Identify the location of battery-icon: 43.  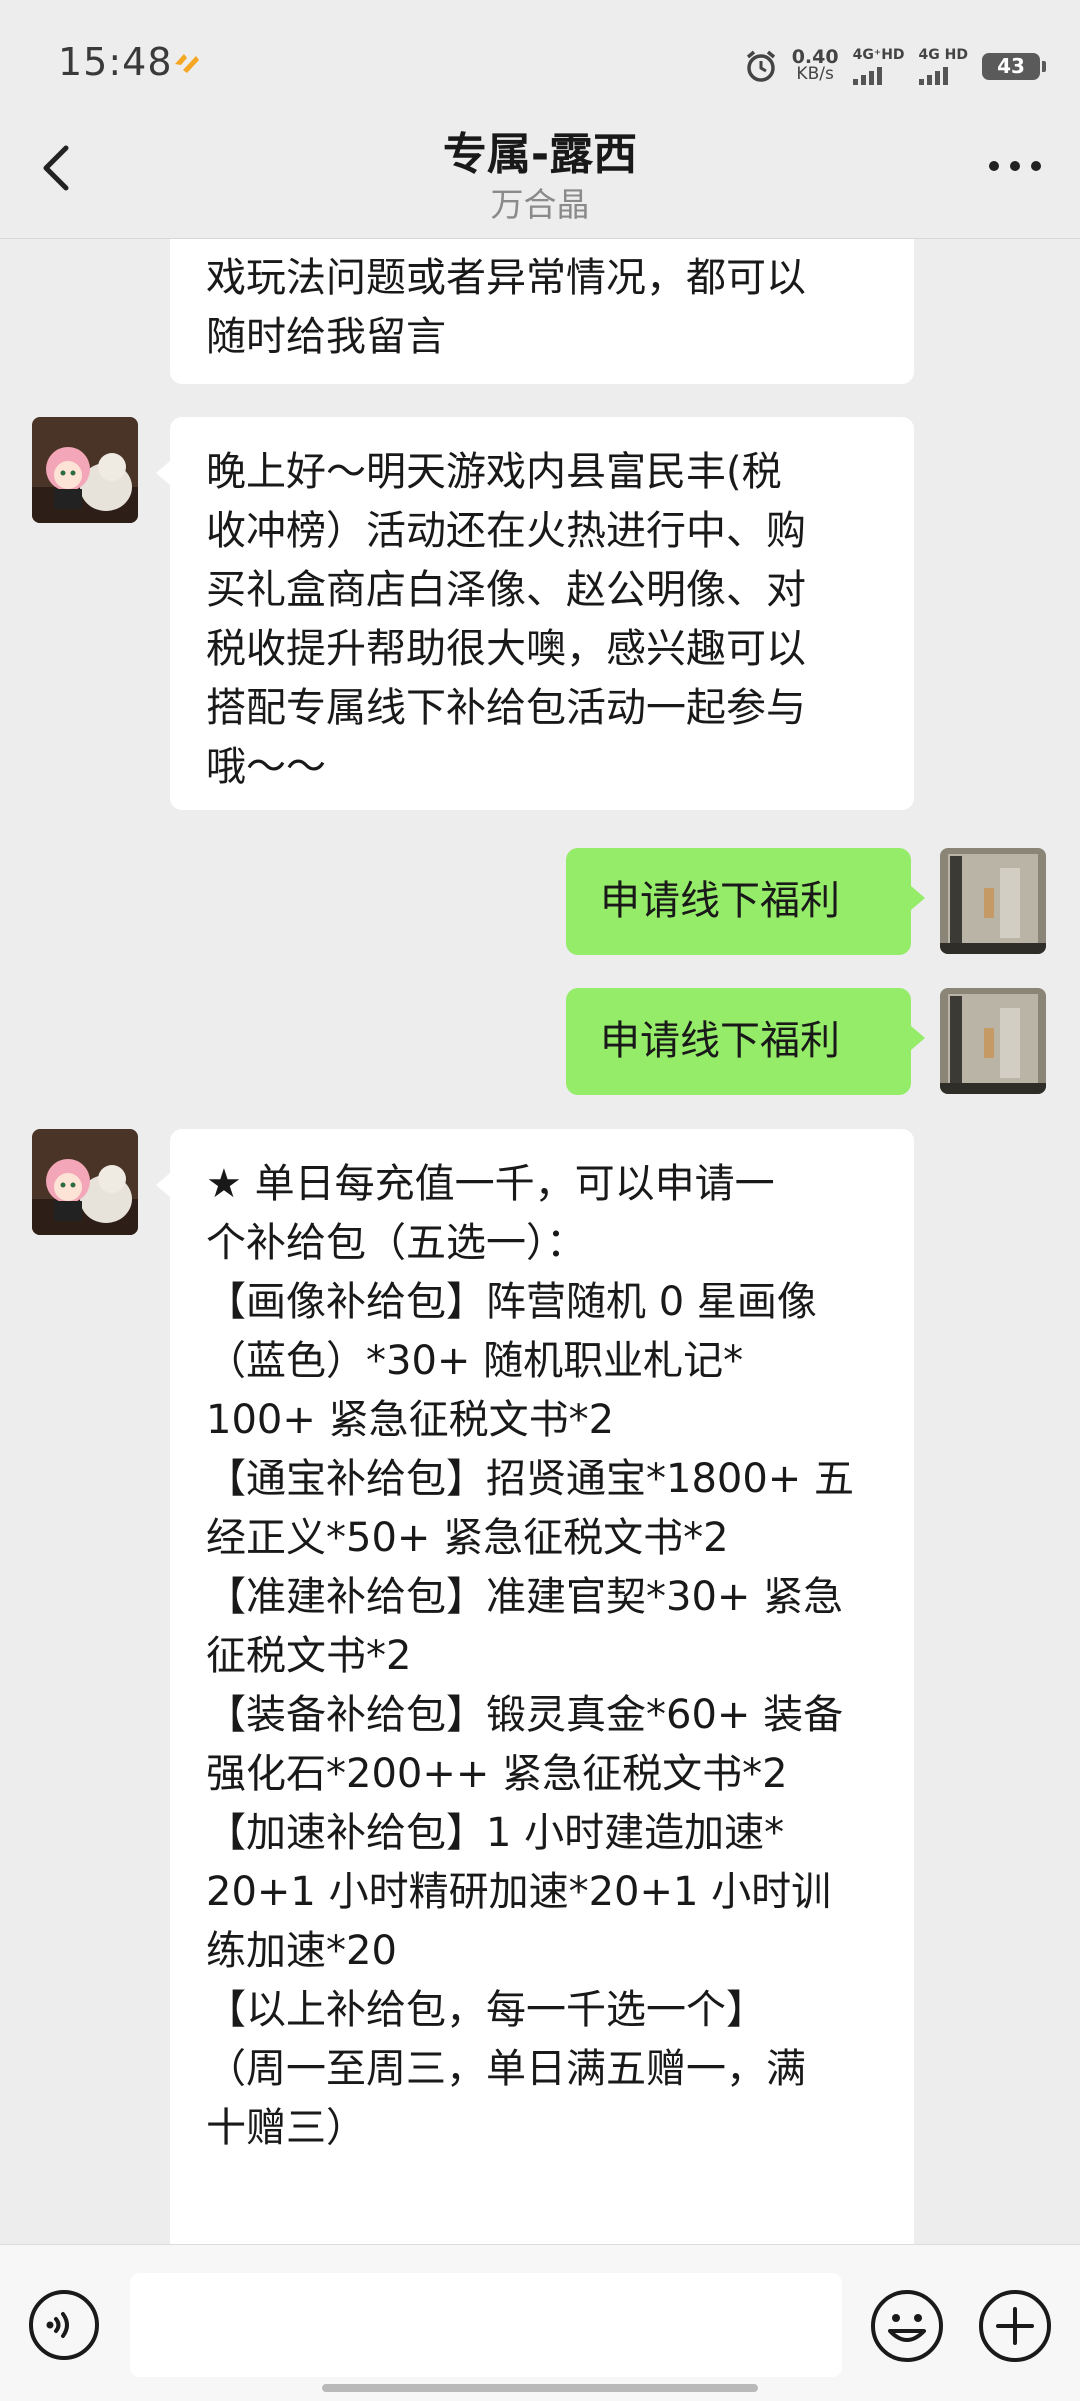
(1014, 66).